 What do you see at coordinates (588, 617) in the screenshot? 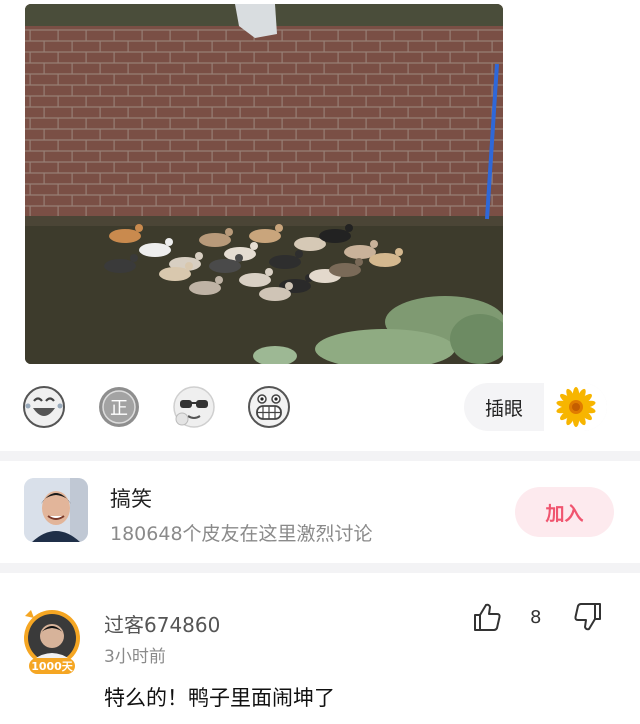
I see `thumbs-down-icon` at bounding box center [588, 617].